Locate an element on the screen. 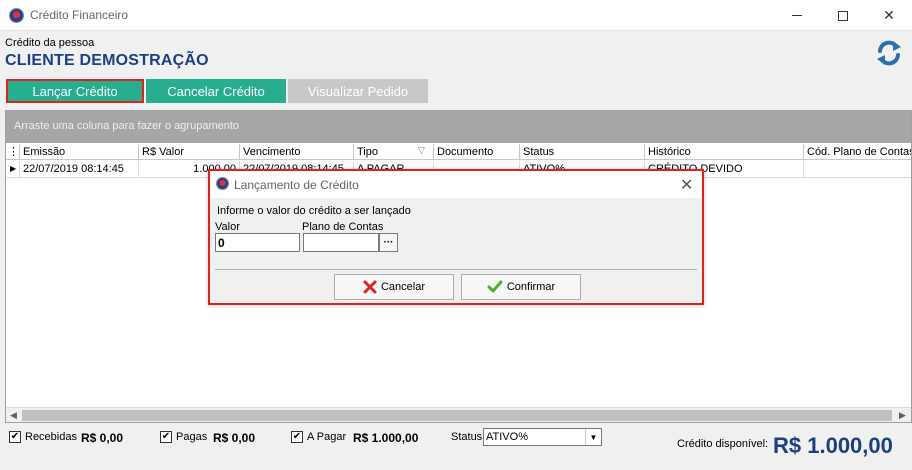  close-button: ✕ is located at coordinates (889, 15).